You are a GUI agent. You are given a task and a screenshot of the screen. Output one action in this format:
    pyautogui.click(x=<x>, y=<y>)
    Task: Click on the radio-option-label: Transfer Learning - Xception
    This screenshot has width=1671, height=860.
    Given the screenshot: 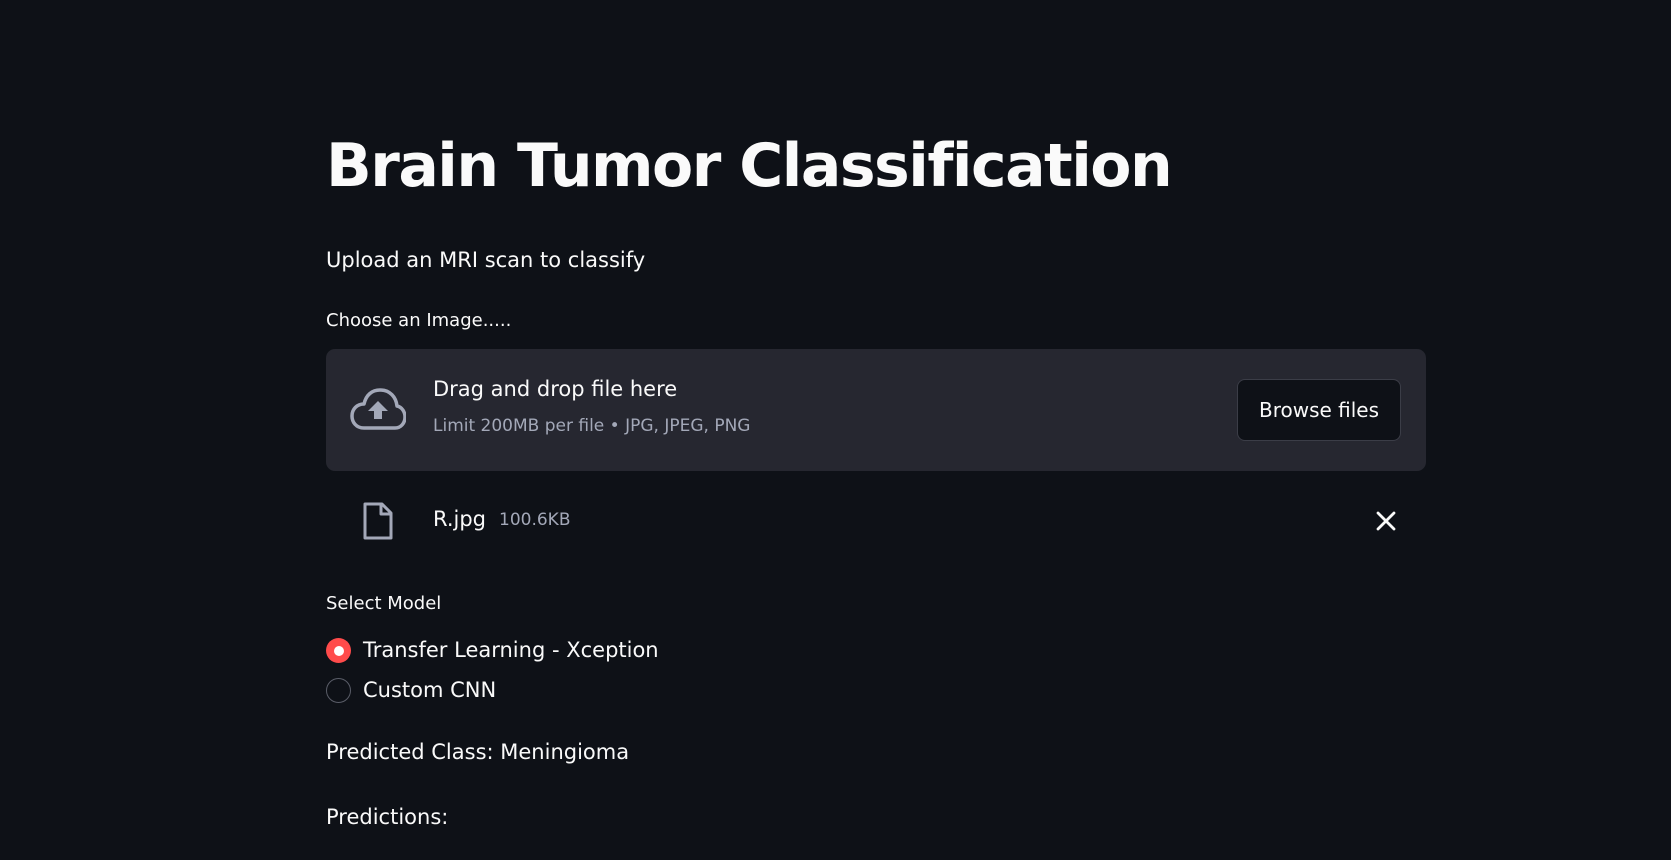 What is the action you would take?
    pyautogui.click(x=511, y=650)
    